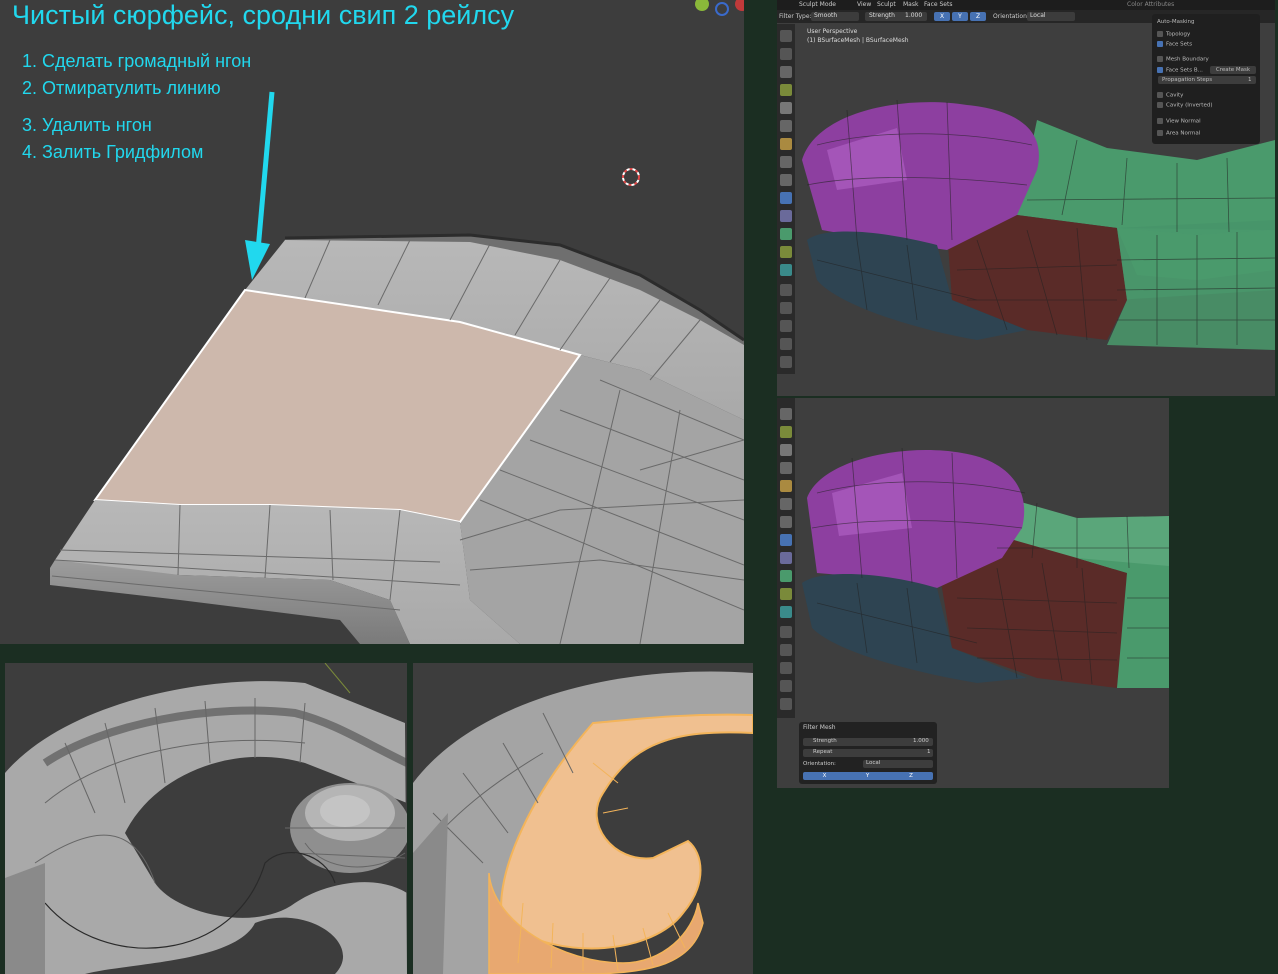 This screenshot has height=974, width=1278. Describe the element at coordinates (911, 776) in the screenshot. I see `filter-axis-z-button: Z` at that location.